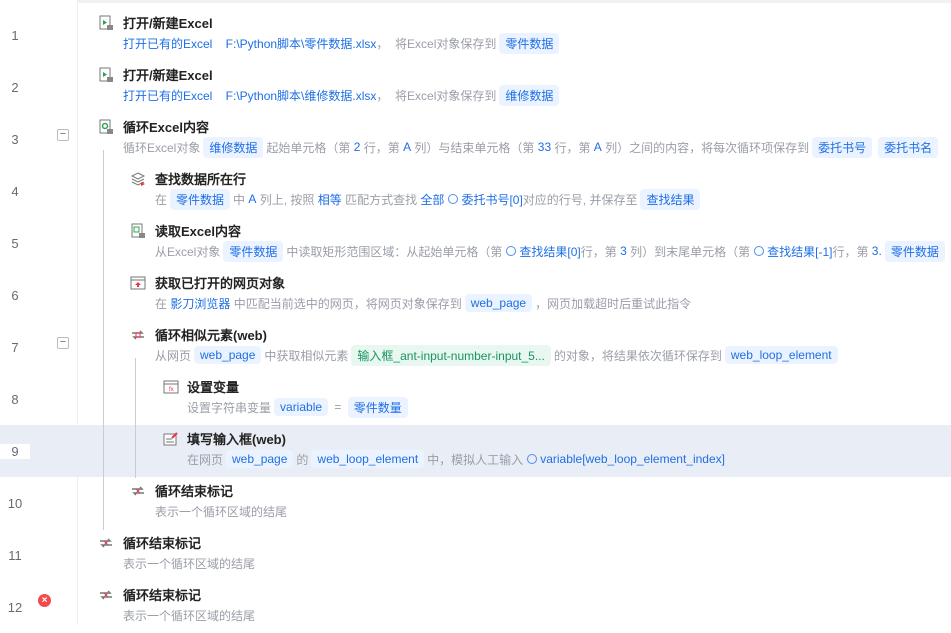 The height and width of the screenshot is (633, 951). I want to click on desc-value: A, so click(407, 147).